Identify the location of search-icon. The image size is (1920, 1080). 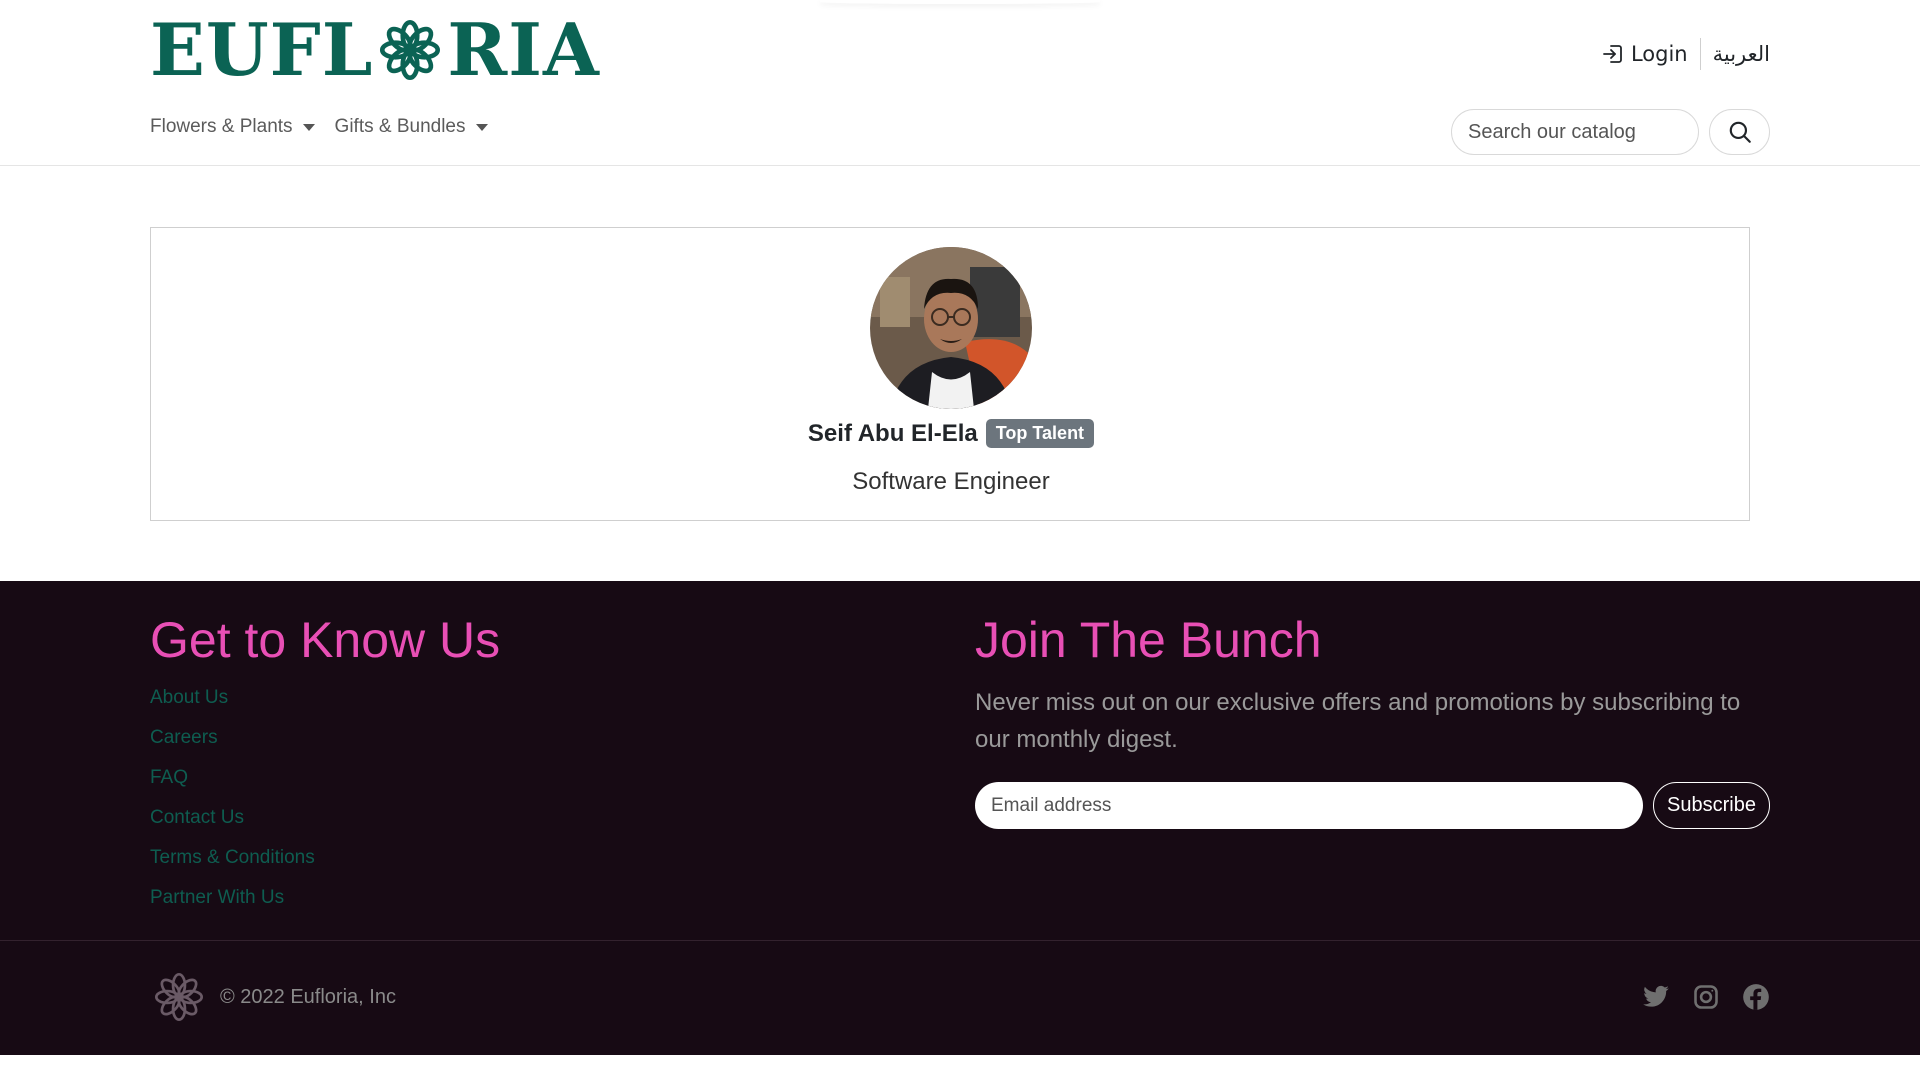
(1740, 132).